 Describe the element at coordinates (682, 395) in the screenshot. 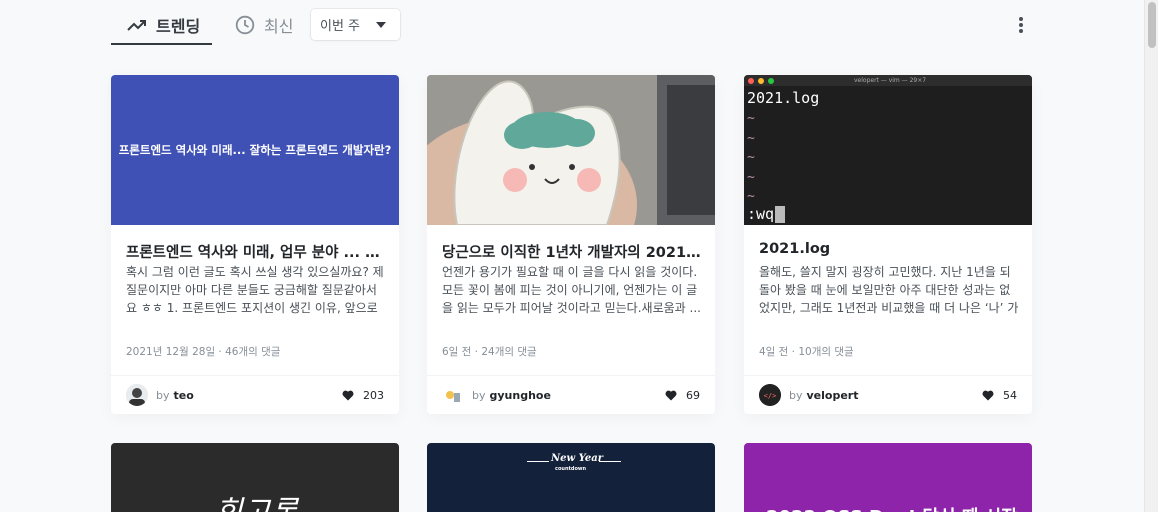

I see `likes: 69` at that location.